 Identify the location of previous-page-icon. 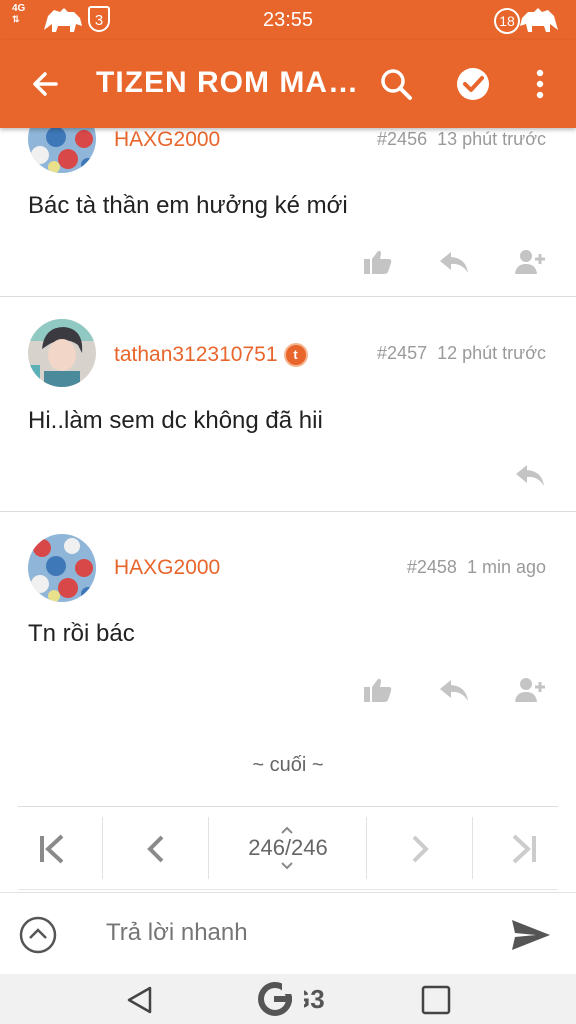
(156, 848).